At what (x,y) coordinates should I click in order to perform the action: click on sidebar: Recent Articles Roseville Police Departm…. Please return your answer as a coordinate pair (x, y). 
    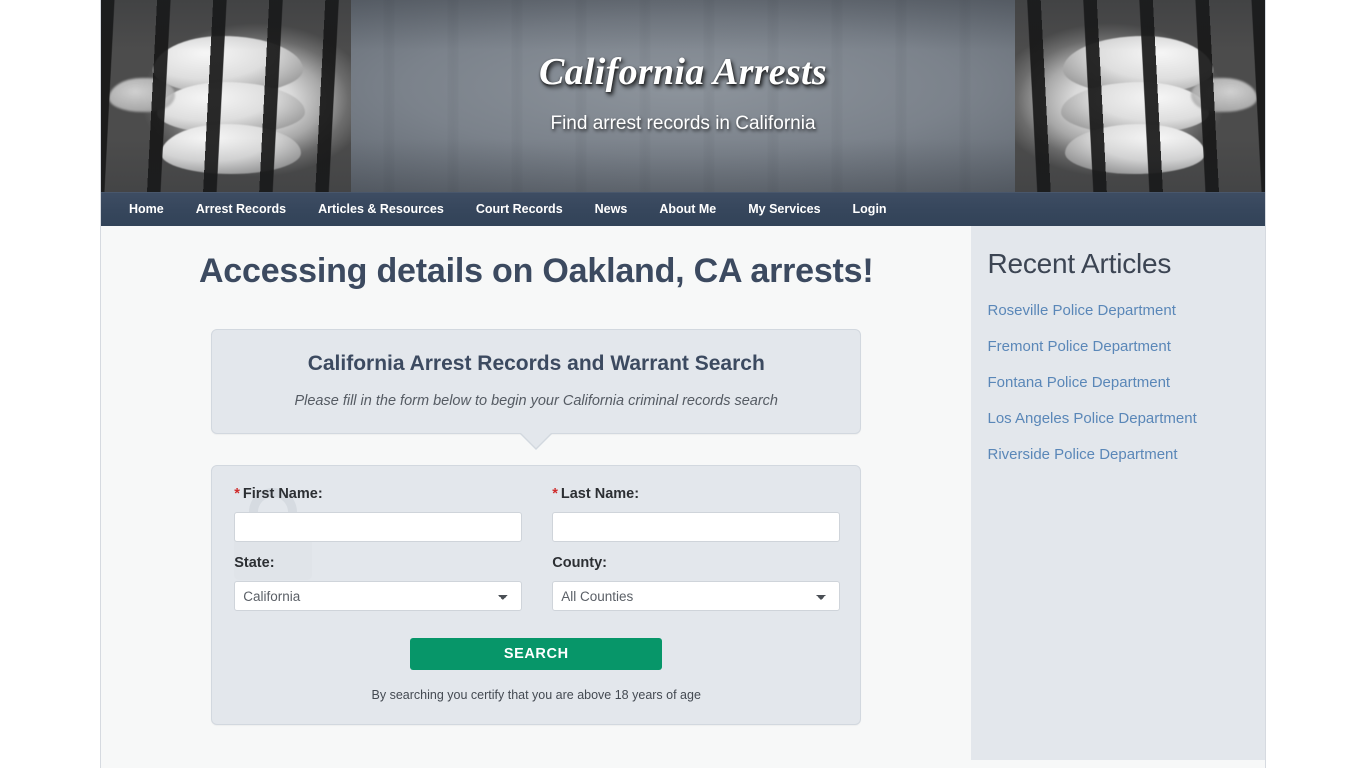
    Looking at the image, I should click on (1118, 493).